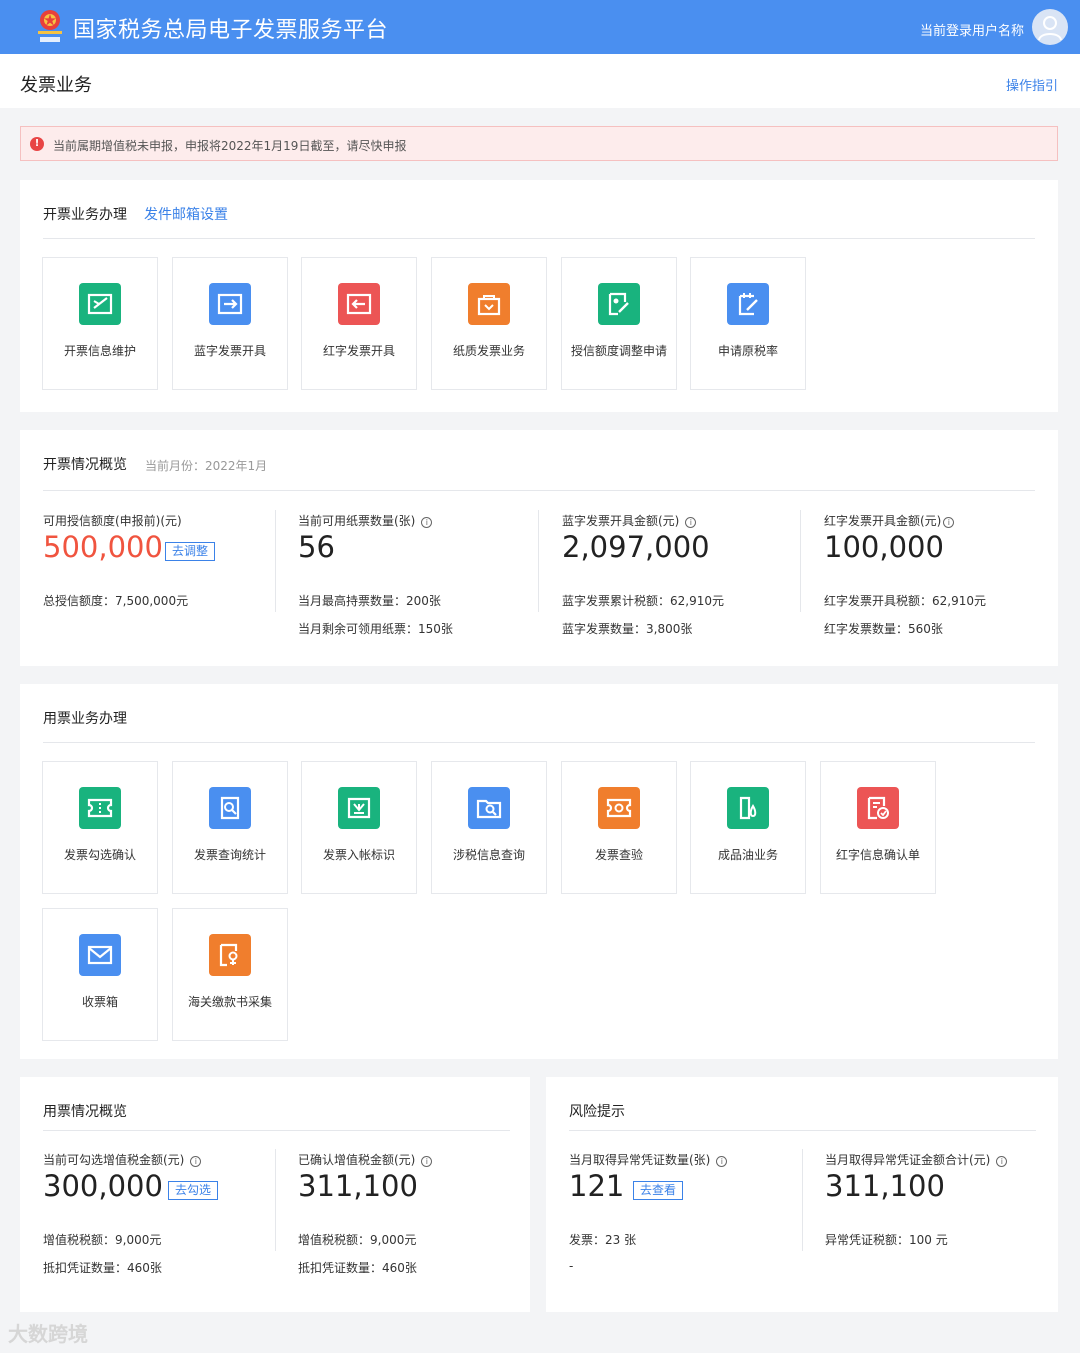 The width and height of the screenshot is (1080, 1353). What do you see at coordinates (48, 1334) in the screenshot?
I see `watermark-logo: 大数跨境` at bounding box center [48, 1334].